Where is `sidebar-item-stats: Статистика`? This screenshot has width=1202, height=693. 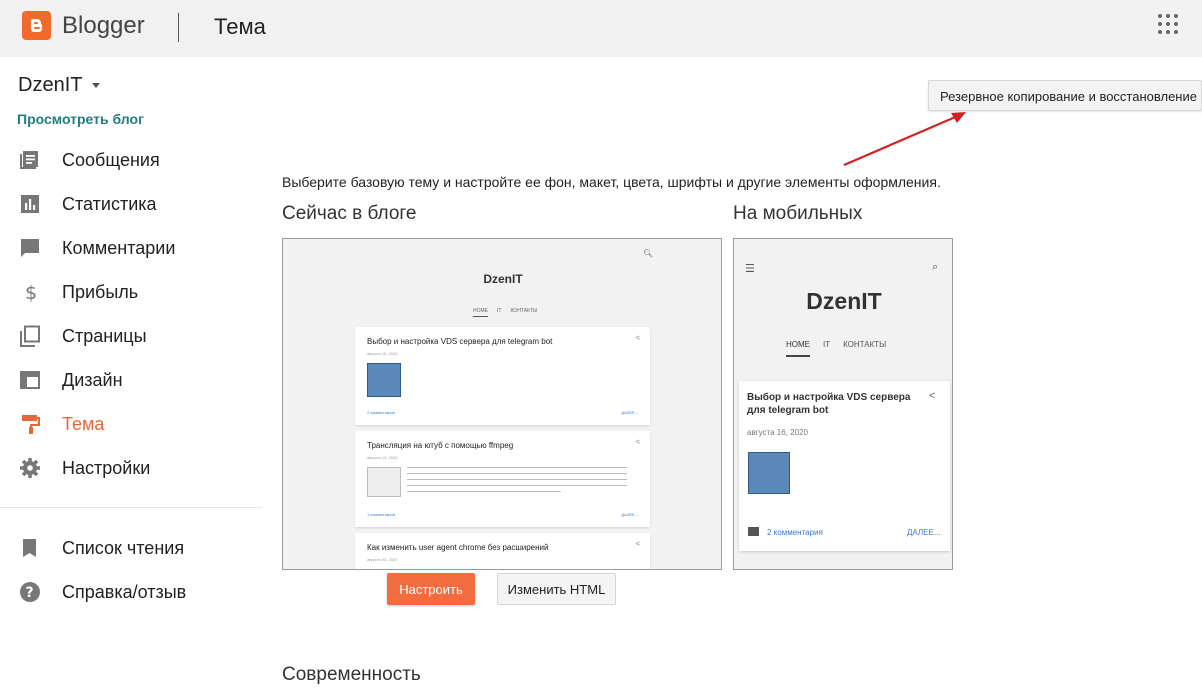 sidebar-item-stats: Статистика is located at coordinates (131, 204).